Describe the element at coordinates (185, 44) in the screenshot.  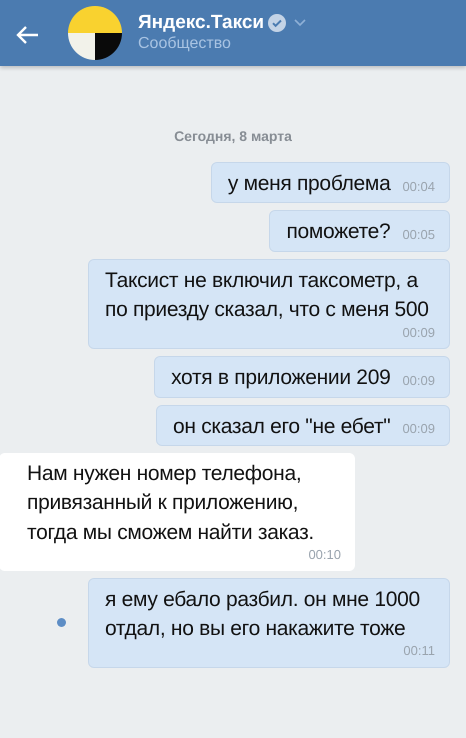
I see `chat-subtitle: Сообщество` at that location.